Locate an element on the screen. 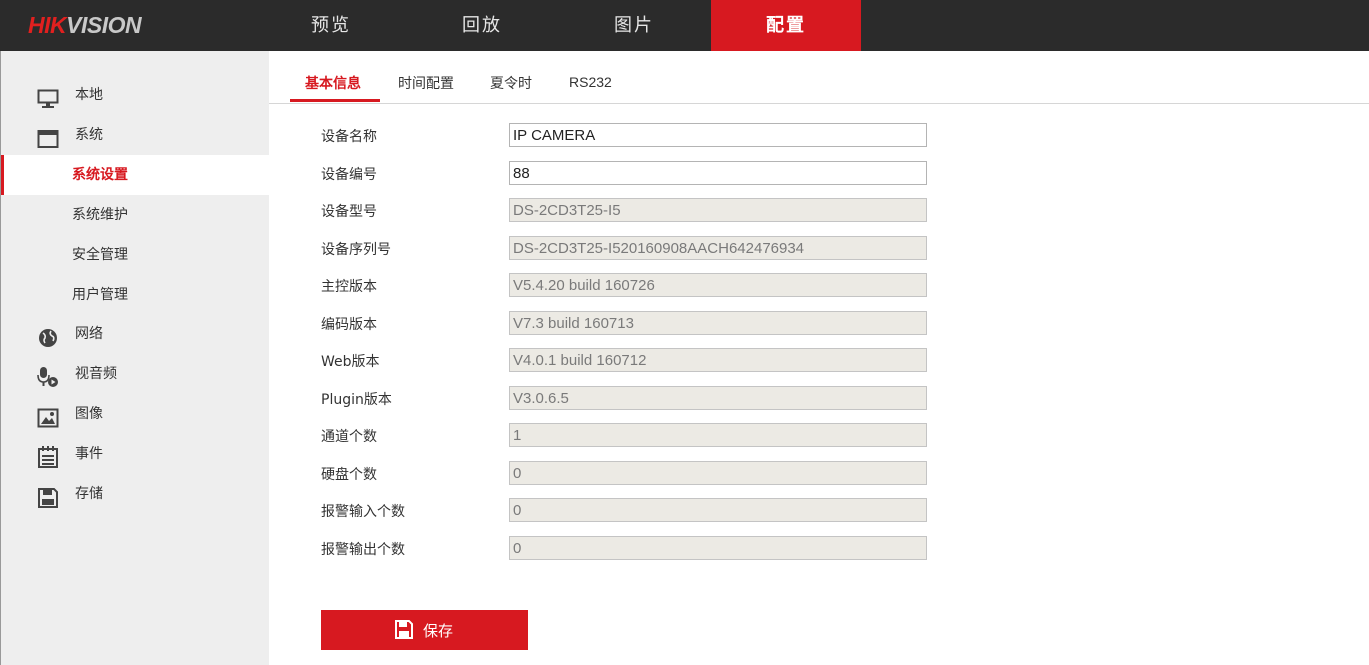 This screenshot has width=1369, height=665. encoding-version-label: 编码版本 is located at coordinates (349, 325).